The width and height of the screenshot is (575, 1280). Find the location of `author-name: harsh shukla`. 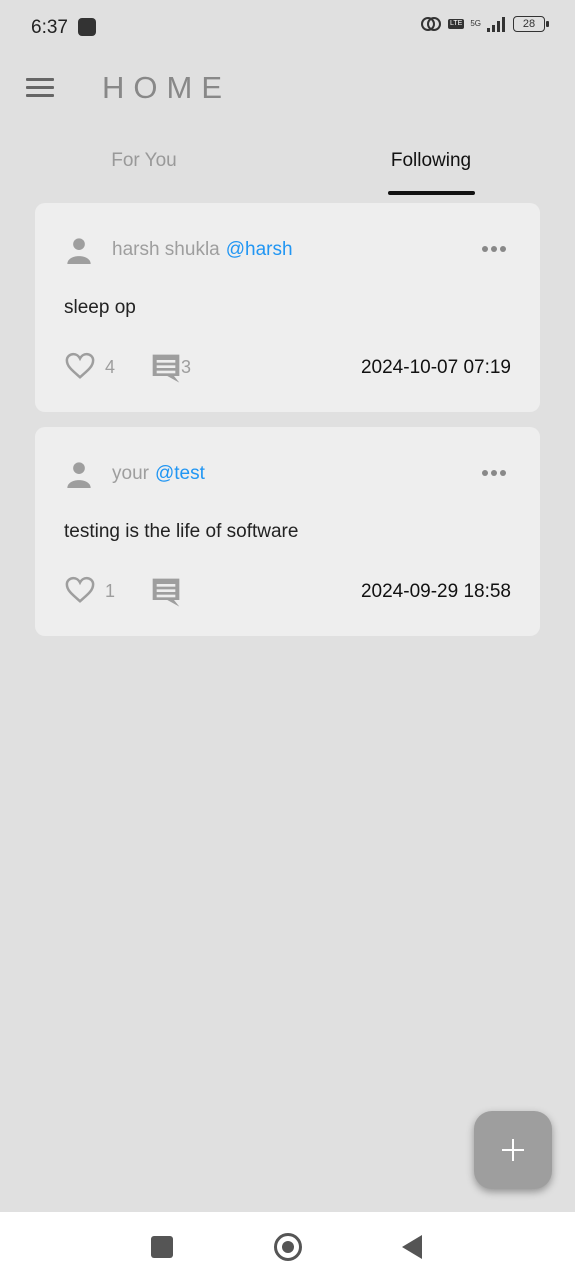

author-name: harsh shukla is located at coordinates (166, 249).